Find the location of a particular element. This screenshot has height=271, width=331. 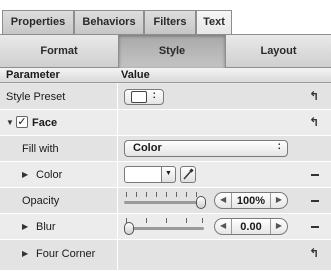

column-header: Parameter Value is located at coordinates (165, 75).